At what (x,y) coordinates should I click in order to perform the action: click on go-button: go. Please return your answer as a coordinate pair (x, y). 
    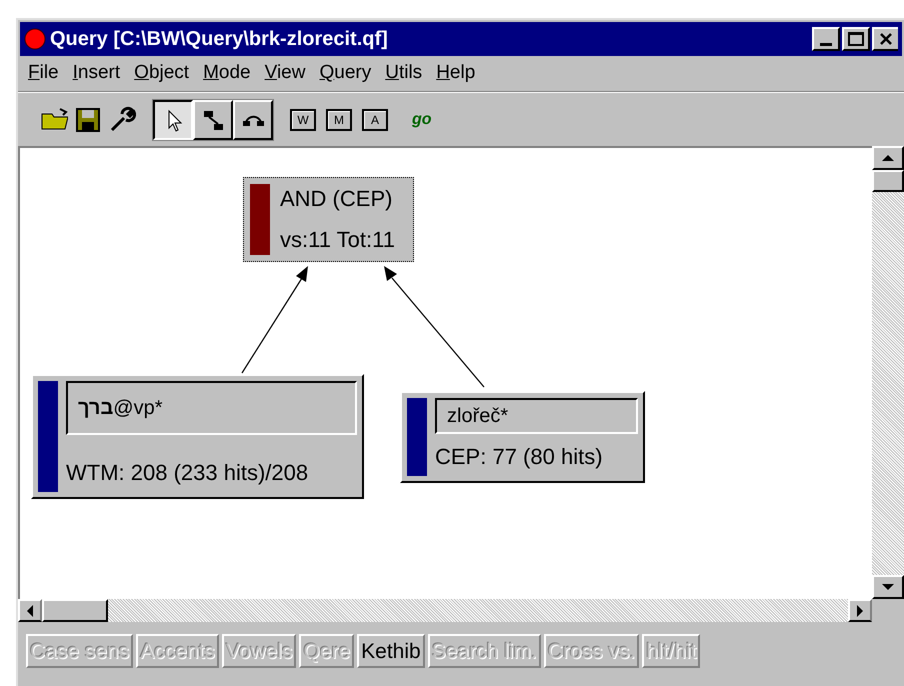
    Looking at the image, I should click on (422, 120).